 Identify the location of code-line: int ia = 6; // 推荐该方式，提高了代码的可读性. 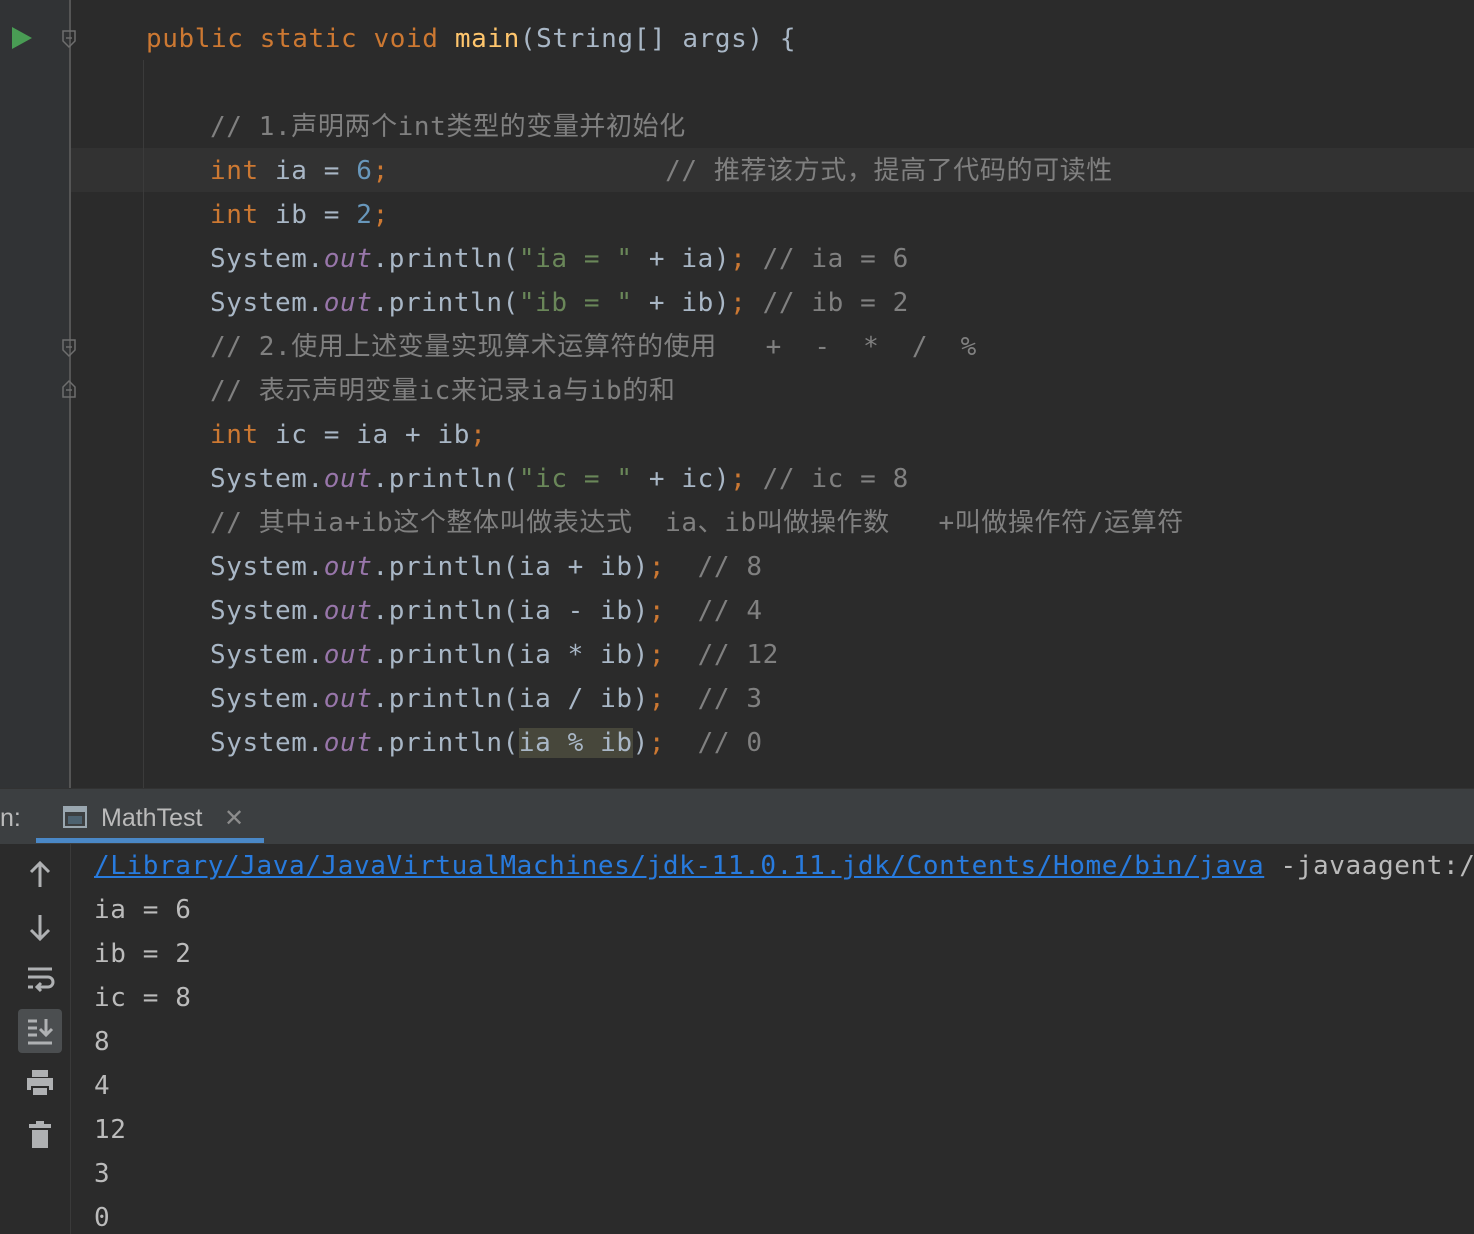
(661, 171).